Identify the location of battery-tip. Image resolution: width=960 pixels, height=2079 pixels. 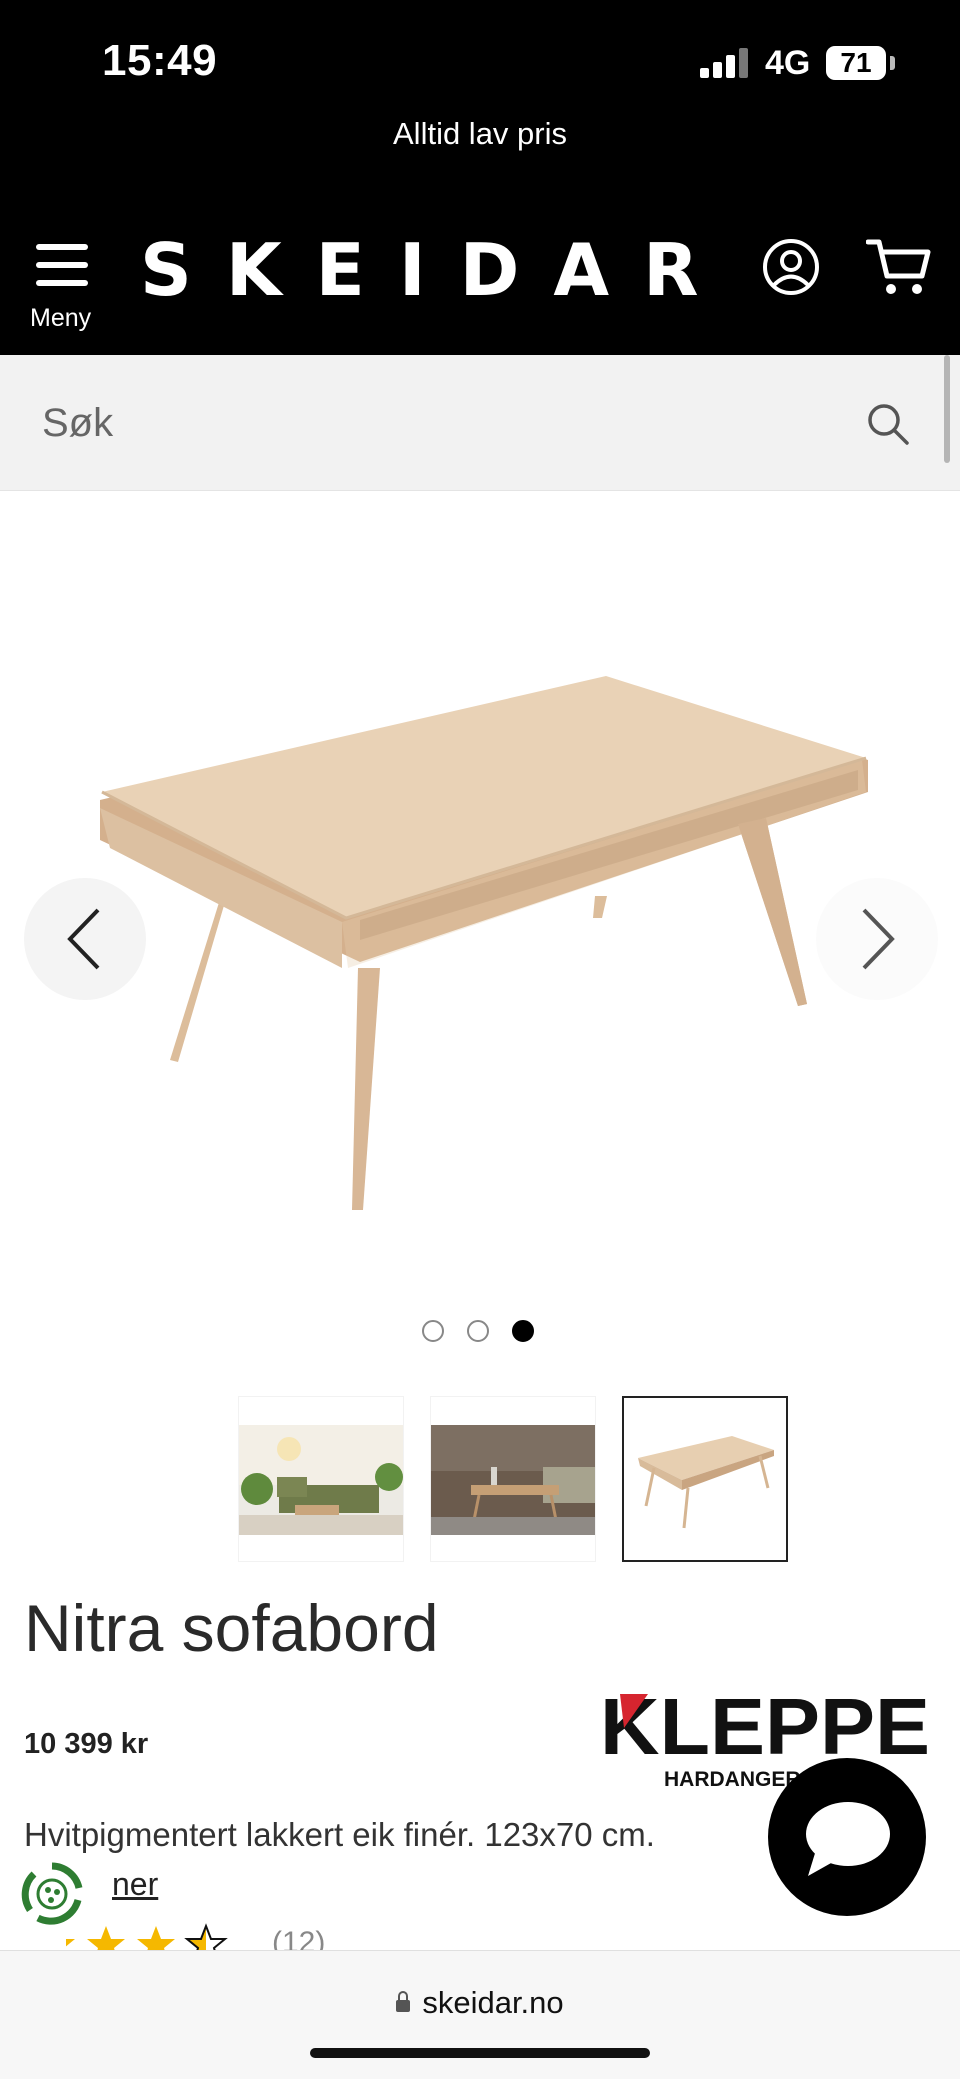
(892, 63).